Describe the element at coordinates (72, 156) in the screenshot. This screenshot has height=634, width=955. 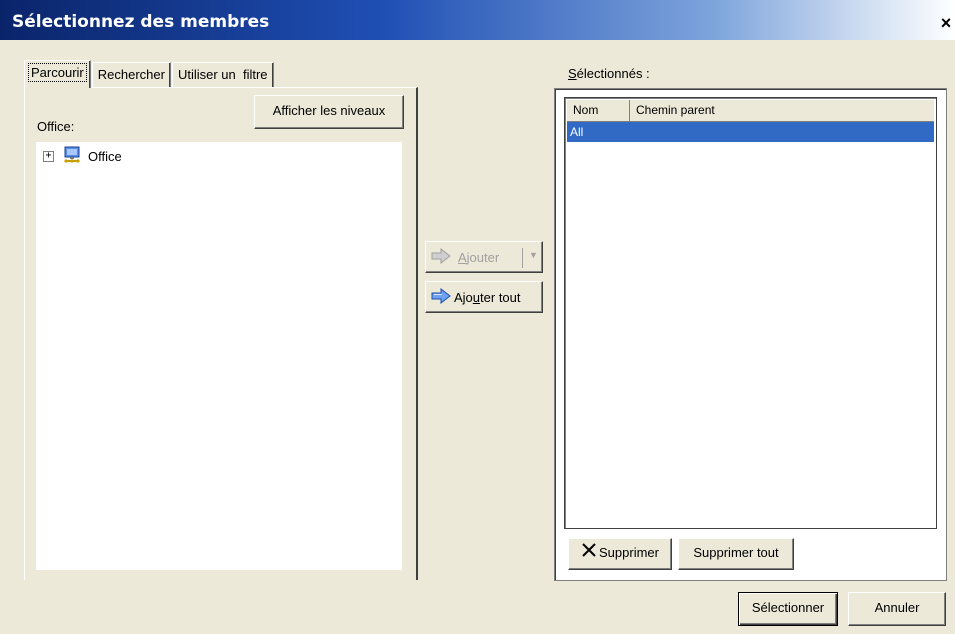
I see `network-computer-icon` at that location.